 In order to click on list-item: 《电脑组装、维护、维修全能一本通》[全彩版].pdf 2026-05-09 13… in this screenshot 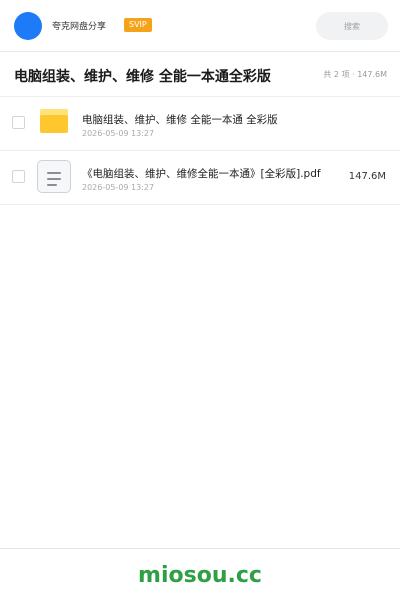, I will do `click(200, 178)`.